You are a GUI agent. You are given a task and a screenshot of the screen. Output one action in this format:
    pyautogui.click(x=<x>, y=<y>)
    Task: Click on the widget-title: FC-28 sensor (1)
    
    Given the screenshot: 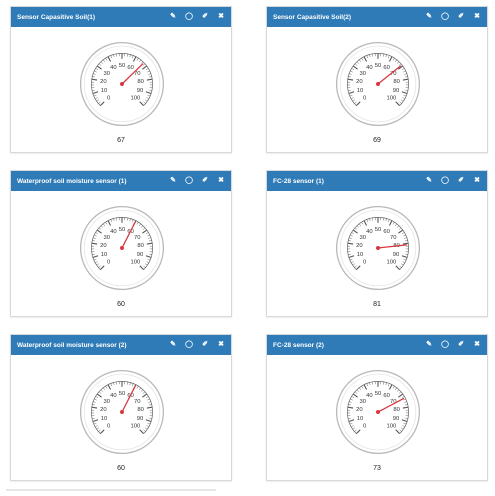 What is the action you would take?
    pyautogui.click(x=298, y=181)
    